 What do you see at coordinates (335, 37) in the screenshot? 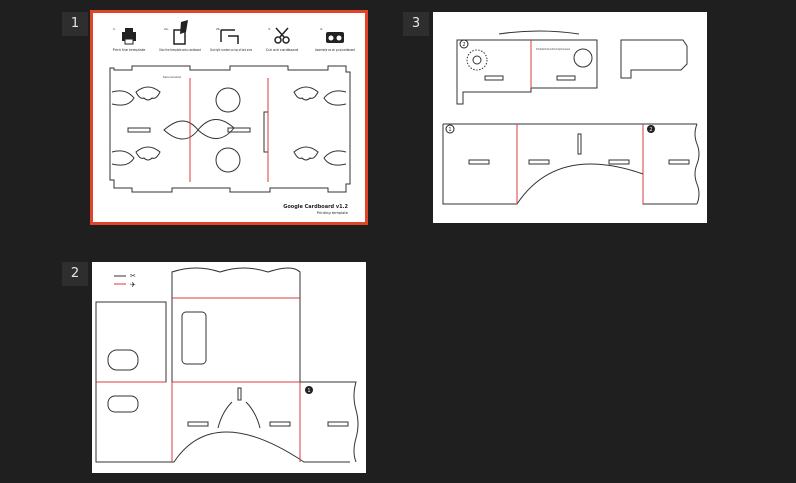
I see `cardboard-viewer-icon` at bounding box center [335, 37].